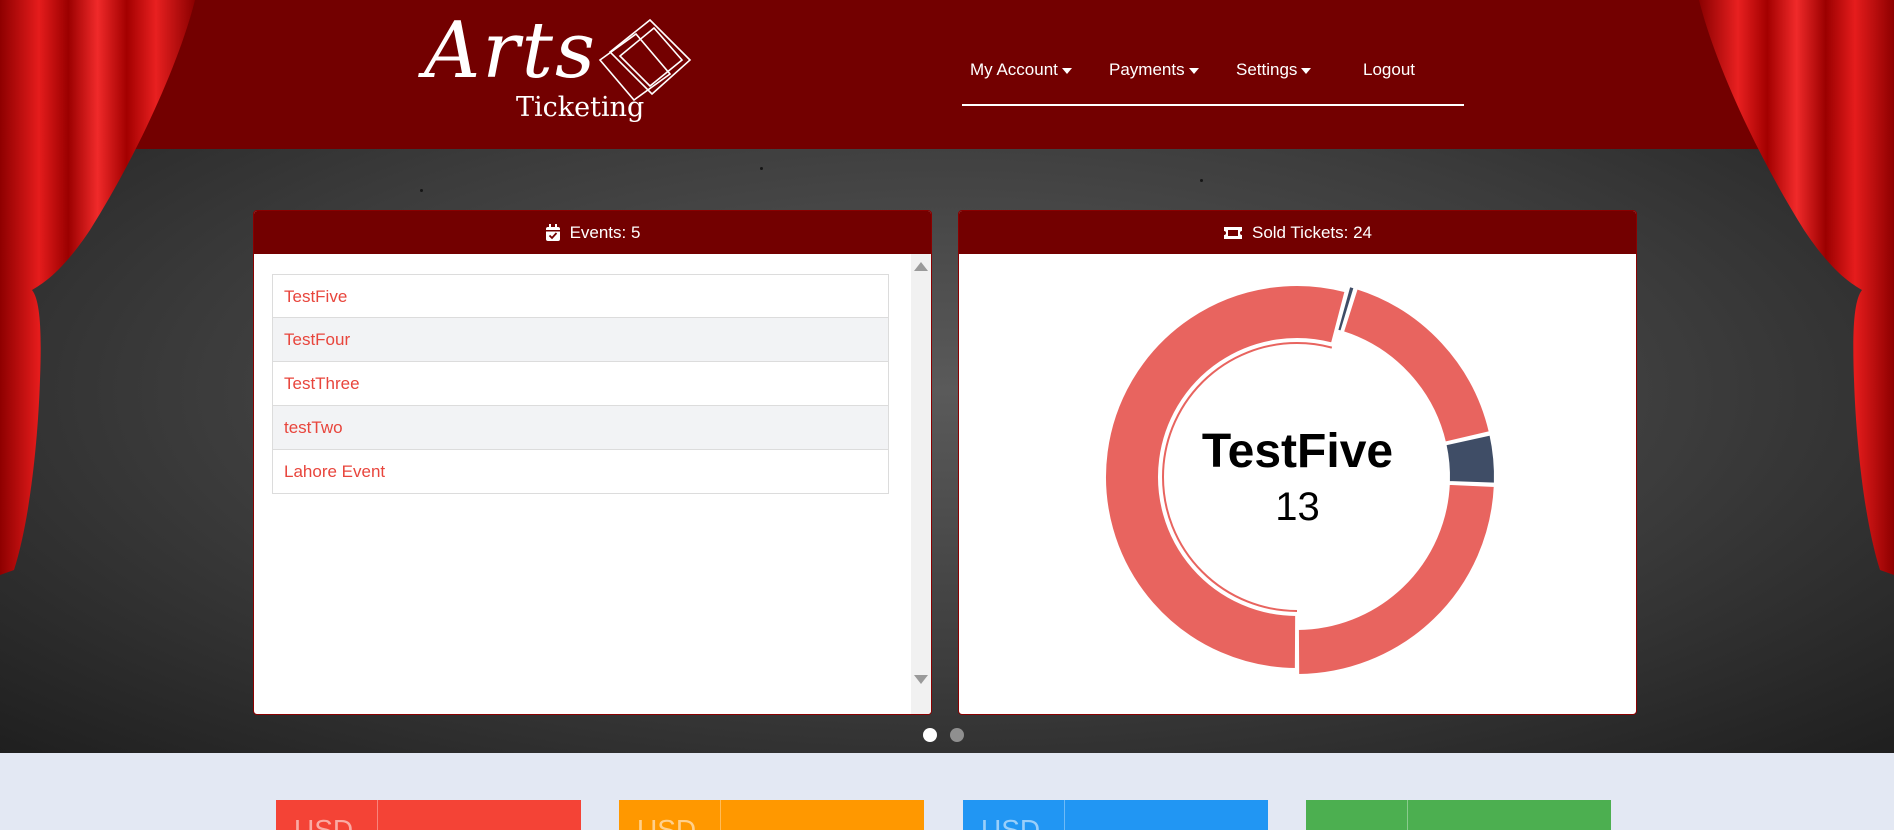 This screenshot has width=1894, height=830. I want to click on calendar-check-icon, so click(552, 232).